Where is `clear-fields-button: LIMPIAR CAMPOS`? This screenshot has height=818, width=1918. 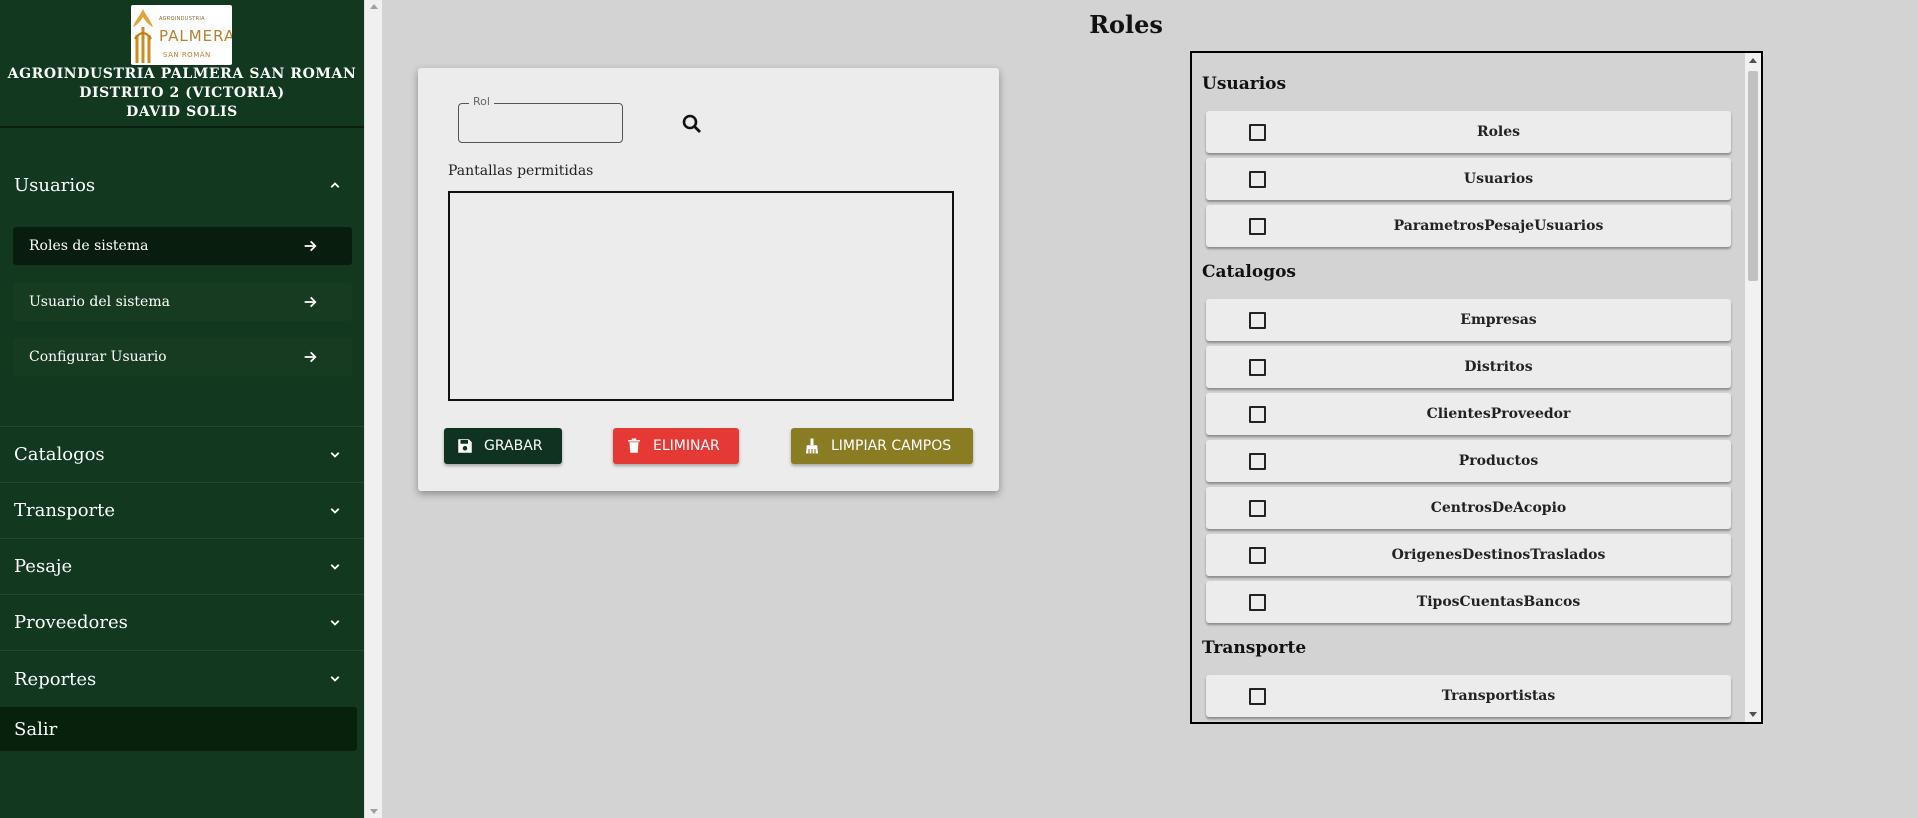 clear-fields-button: LIMPIAR CAMPOS is located at coordinates (882, 446).